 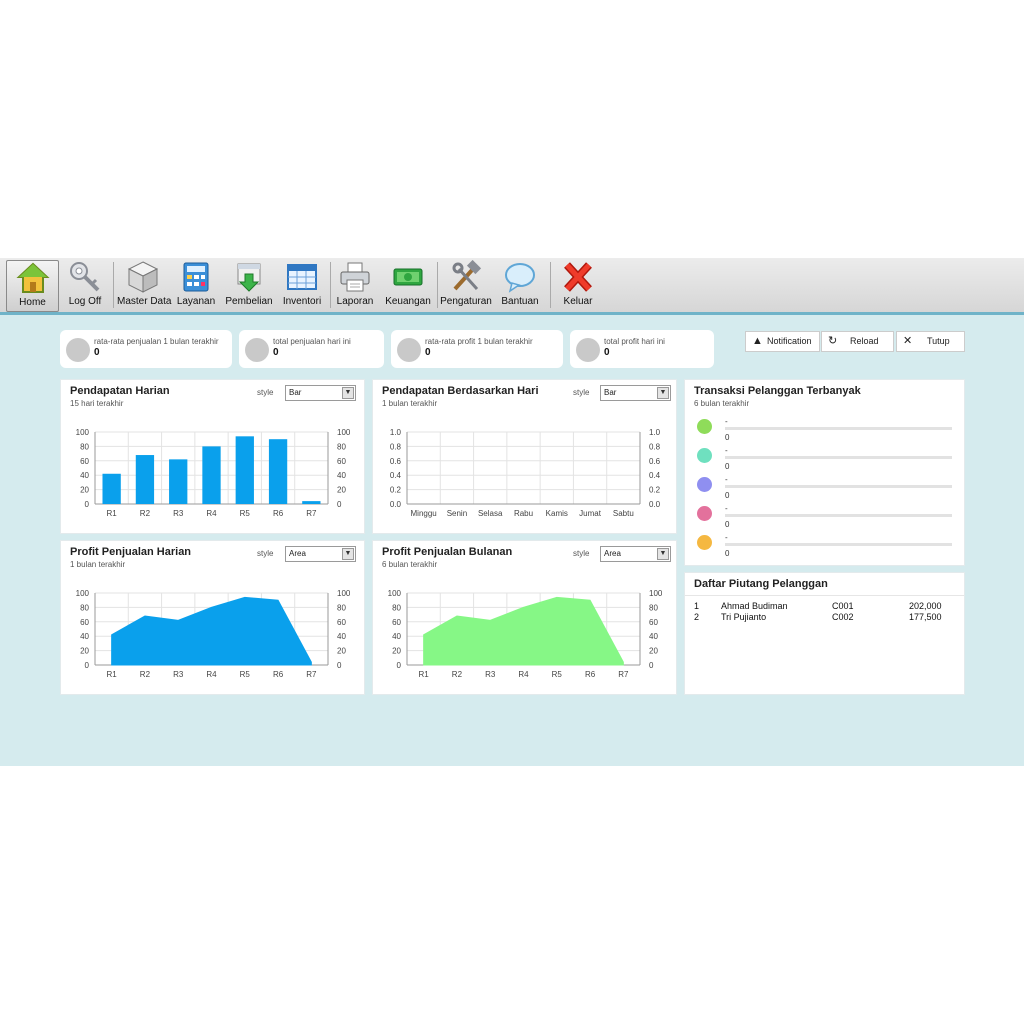 I want to click on money-icon, so click(x=408, y=277).